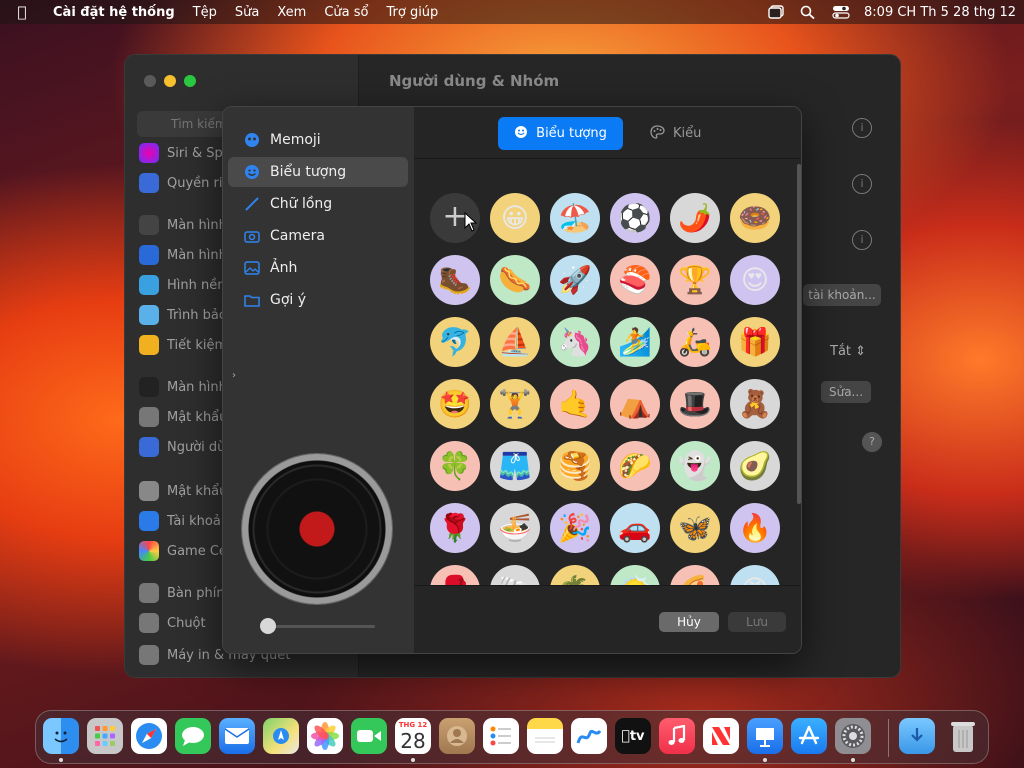 This screenshot has width=1024, height=768. Describe the element at coordinates (413, 736) in the screenshot. I see `calendar-icon: THG 12 28` at that location.